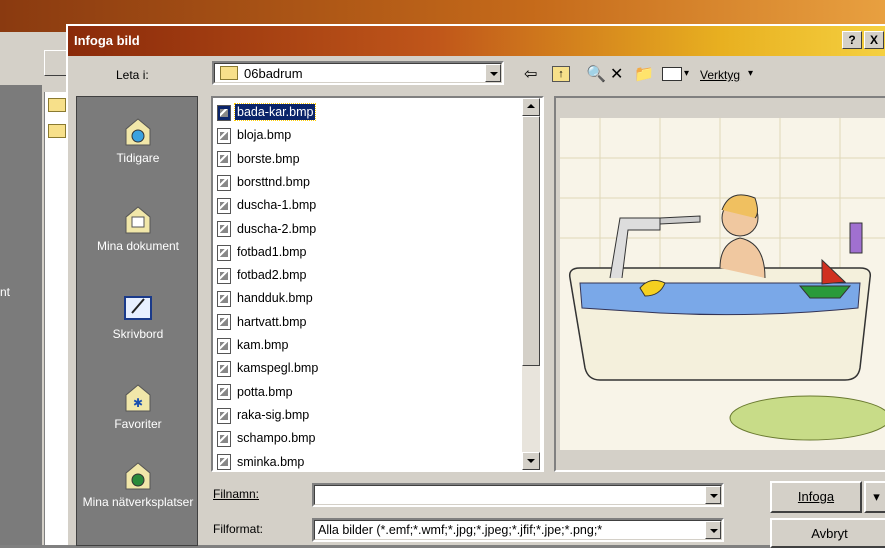  I want to click on file-item: hartvatt.bmp, so click(262, 322).